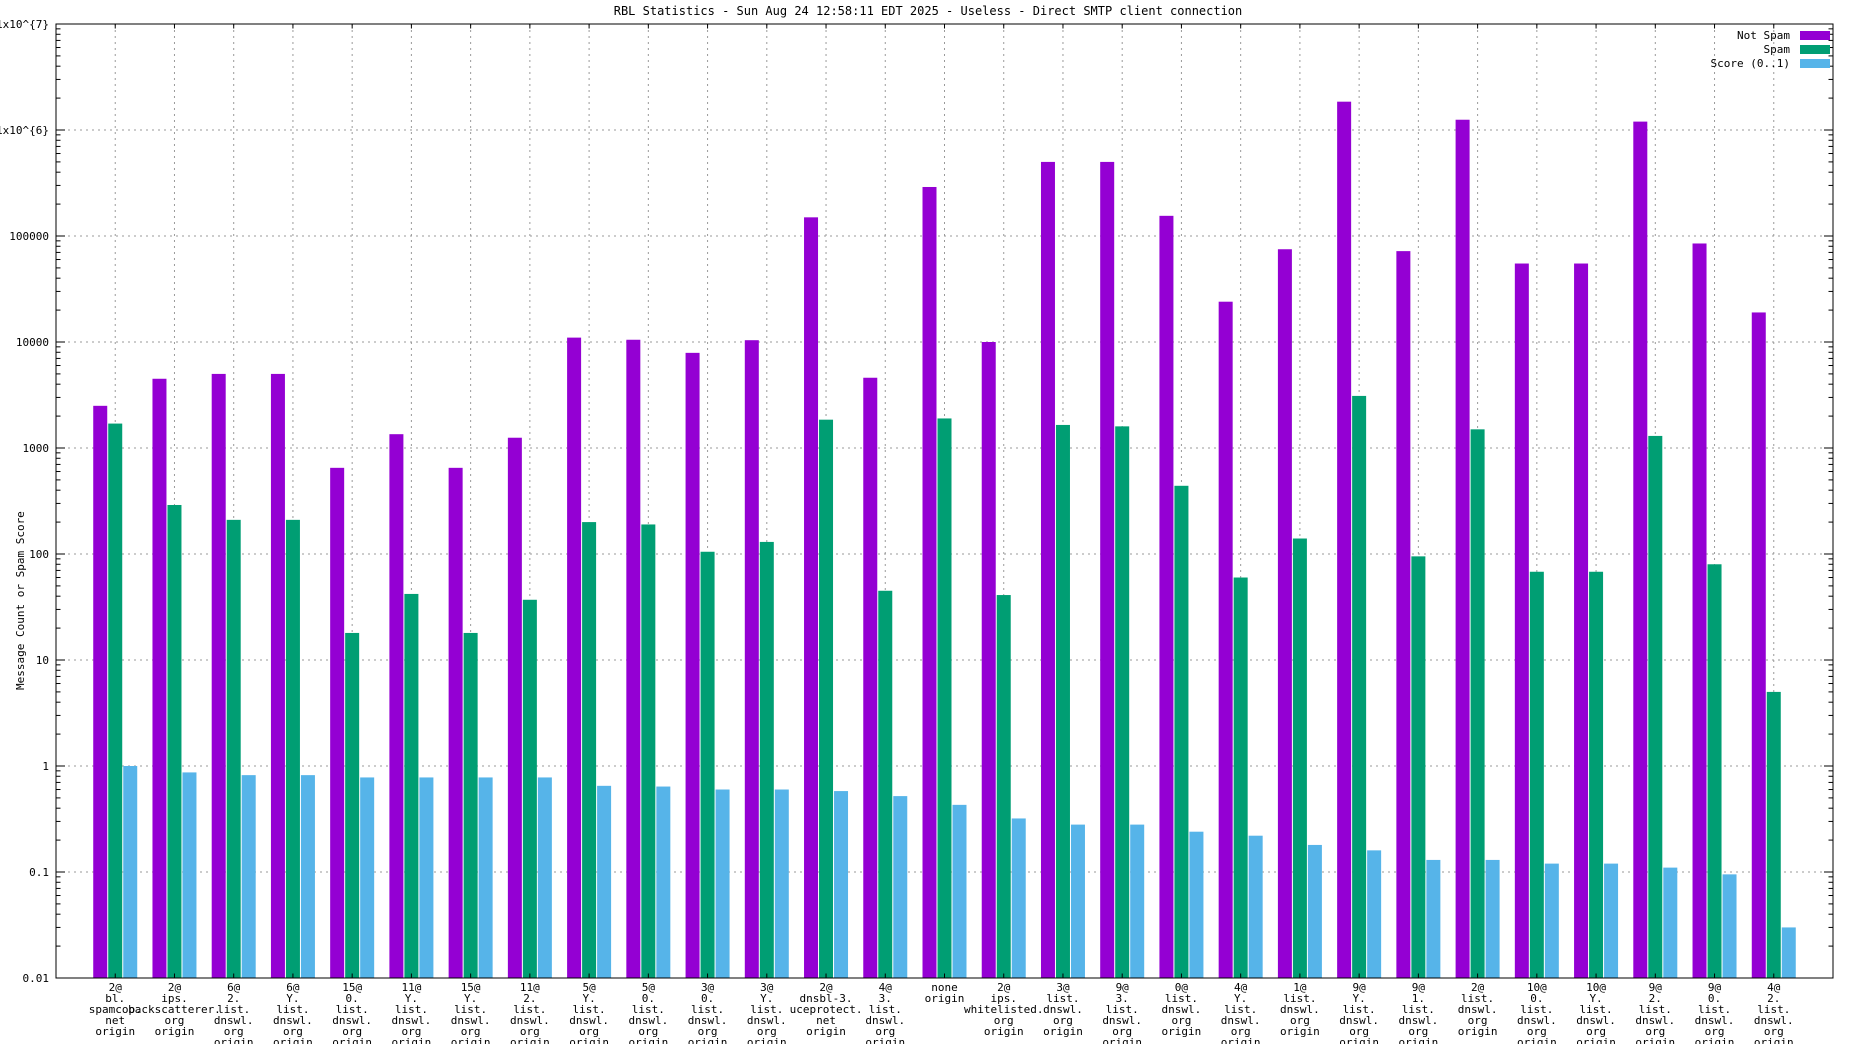 This screenshot has width=1856, height=1044. Describe the element at coordinates (45, 766) in the screenshot. I see `y-tick-label: 1` at that location.